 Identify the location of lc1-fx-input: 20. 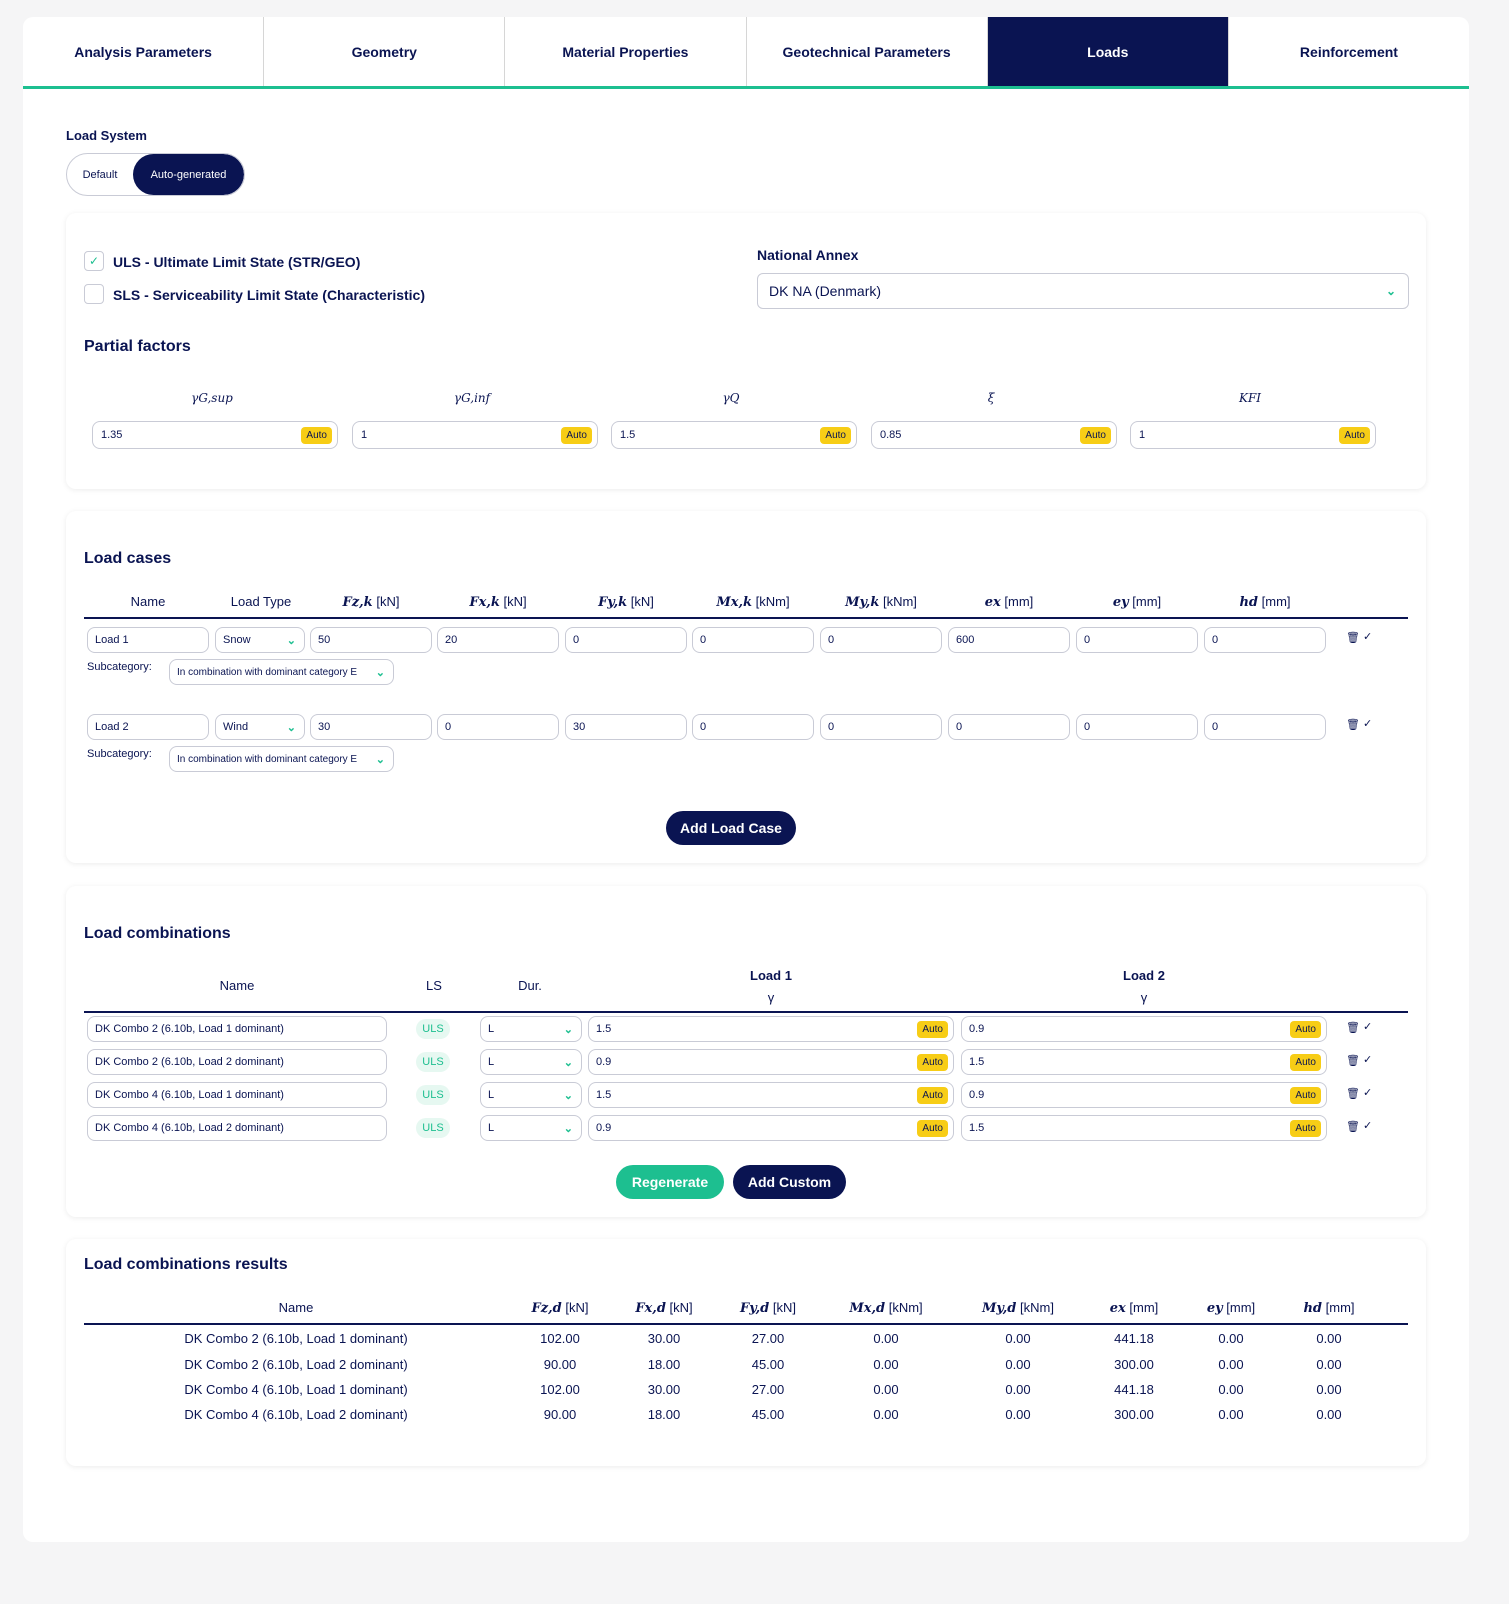
(498, 640).